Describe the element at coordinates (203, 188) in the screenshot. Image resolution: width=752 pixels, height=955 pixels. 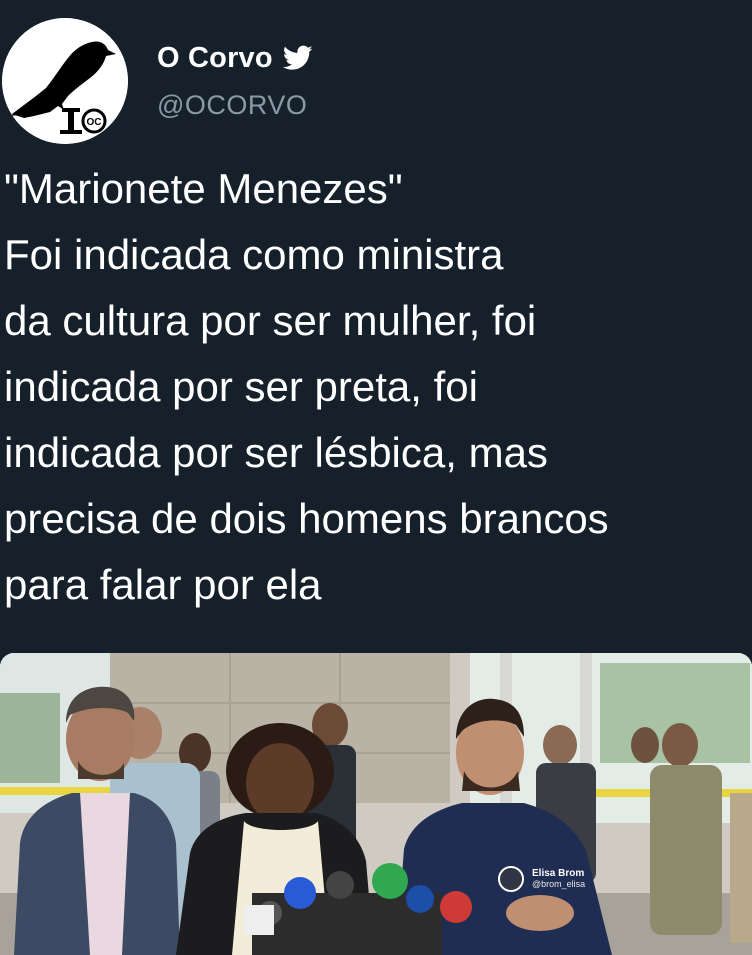
I see `tweet-text-line: "Marionete Menezes"` at that location.